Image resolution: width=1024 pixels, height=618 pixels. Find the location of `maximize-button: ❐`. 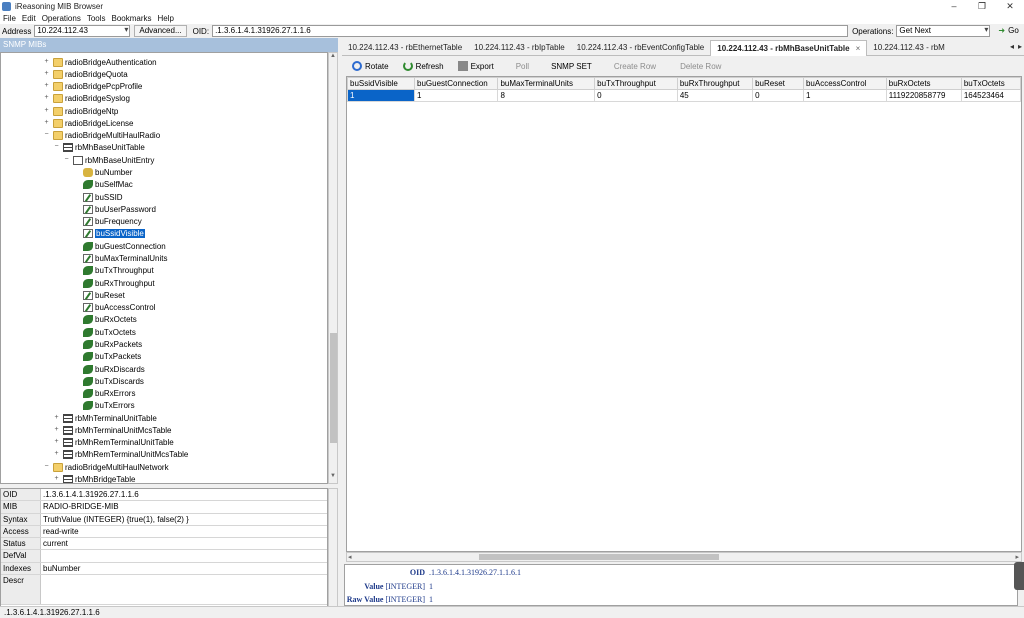

maximize-button: ❐ is located at coordinates (982, 6).